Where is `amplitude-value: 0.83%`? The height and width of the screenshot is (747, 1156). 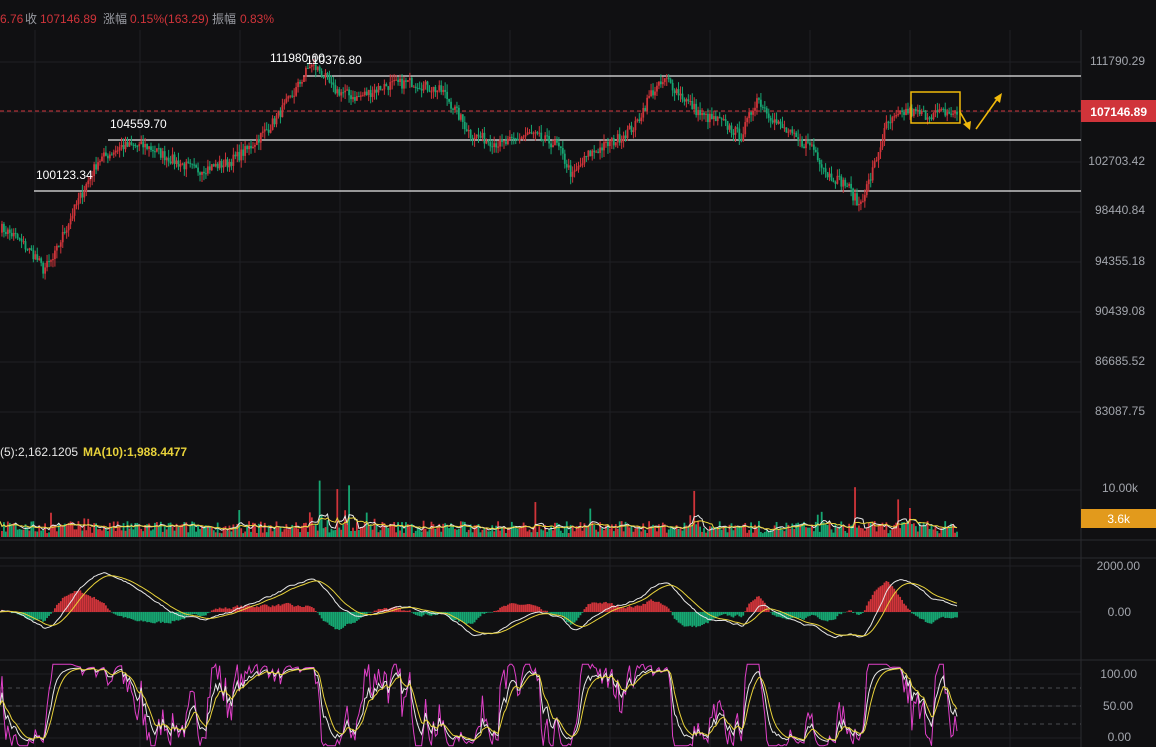 amplitude-value: 0.83% is located at coordinates (257, 19).